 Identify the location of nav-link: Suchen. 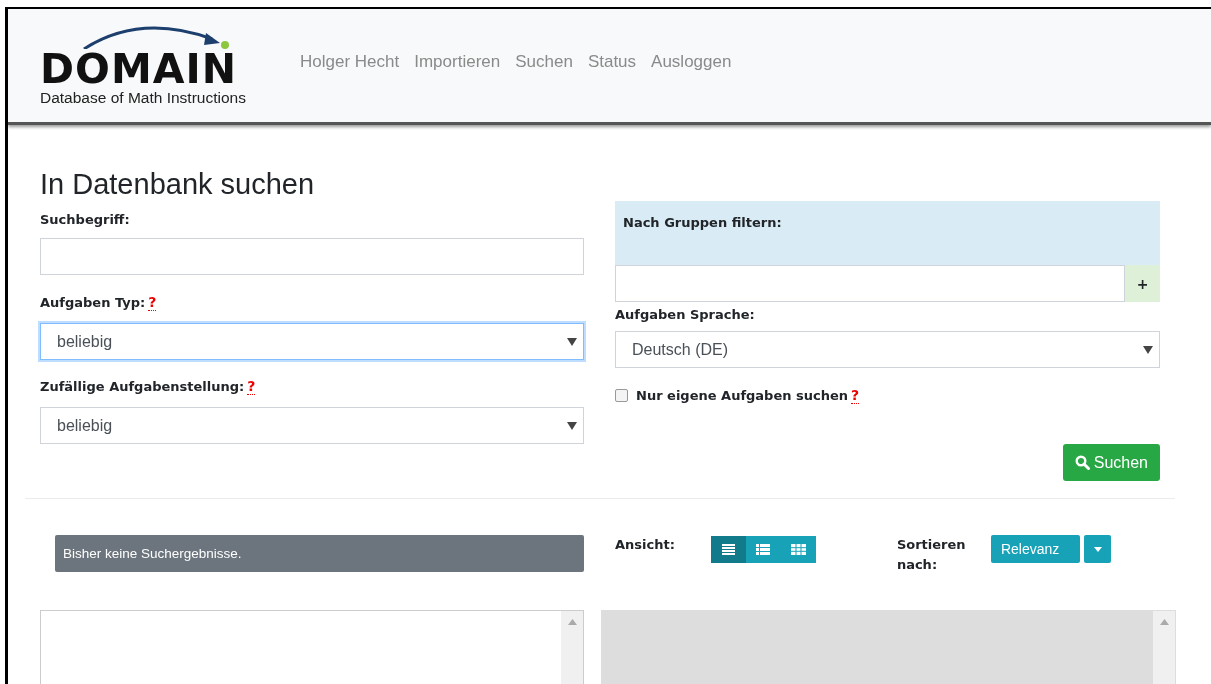
(544, 61).